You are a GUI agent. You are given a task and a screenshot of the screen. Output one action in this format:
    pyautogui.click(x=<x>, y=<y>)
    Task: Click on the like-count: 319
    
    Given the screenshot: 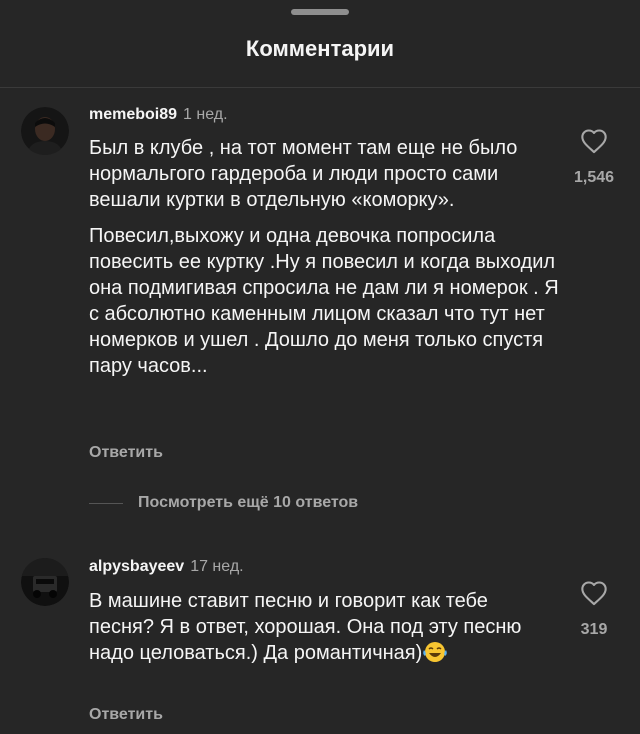 What is the action you would take?
    pyautogui.click(x=594, y=629)
    